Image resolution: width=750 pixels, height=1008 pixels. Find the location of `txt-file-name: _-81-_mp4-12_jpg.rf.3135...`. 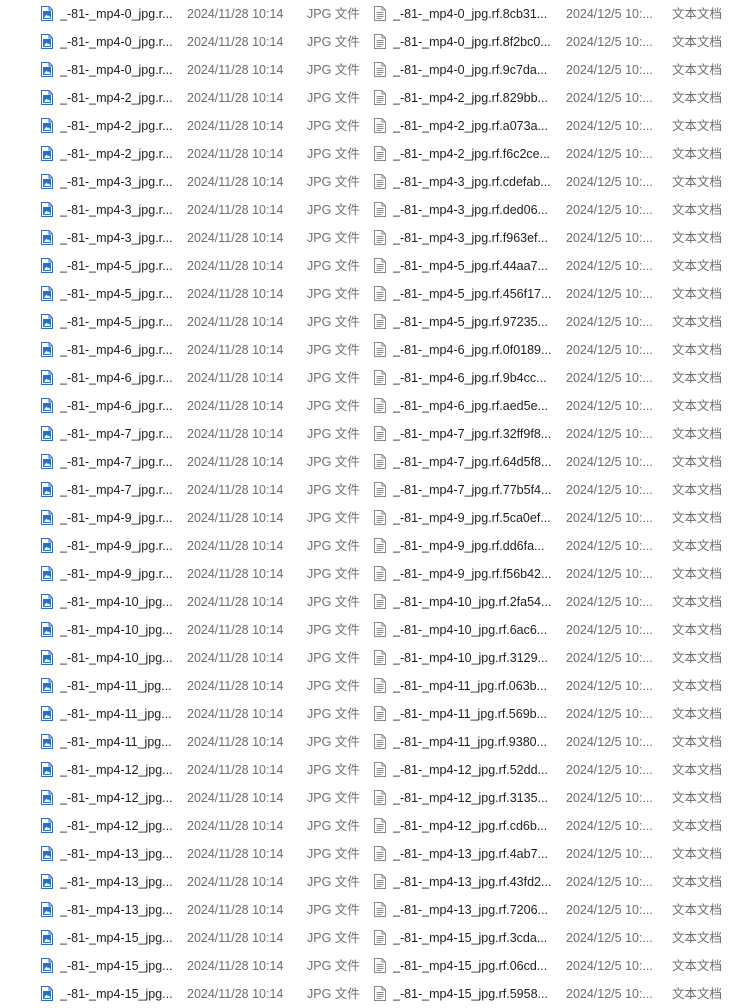

txt-file-name: _-81-_mp4-12_jpg.rf.3135... is located at coordinates (474, 798).